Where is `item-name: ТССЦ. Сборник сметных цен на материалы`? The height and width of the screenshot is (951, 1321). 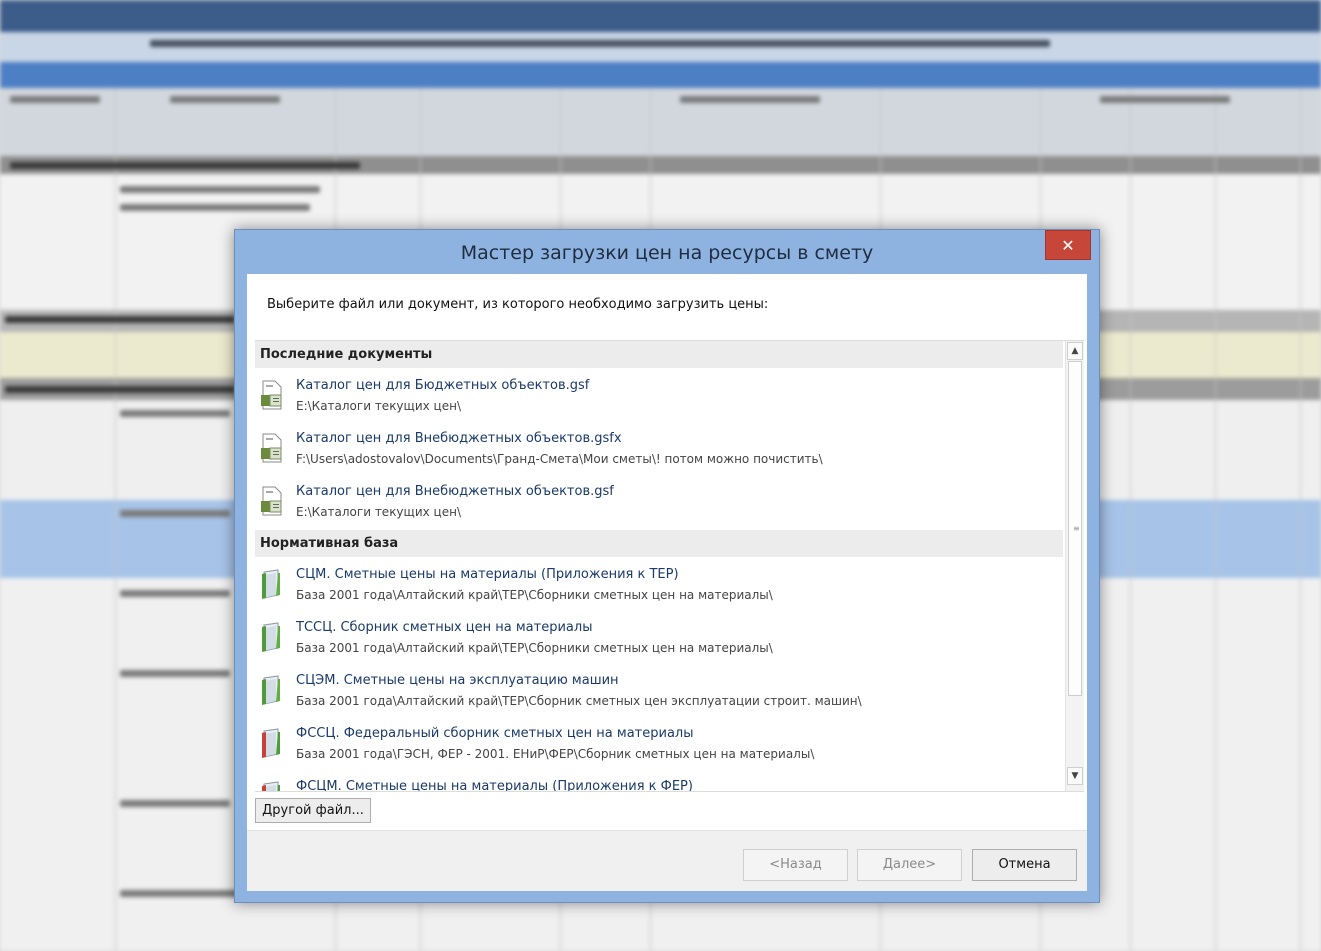 item-name: ТССЦ. Сборник сметных цен на материалы is located at coordinates (444, 627).